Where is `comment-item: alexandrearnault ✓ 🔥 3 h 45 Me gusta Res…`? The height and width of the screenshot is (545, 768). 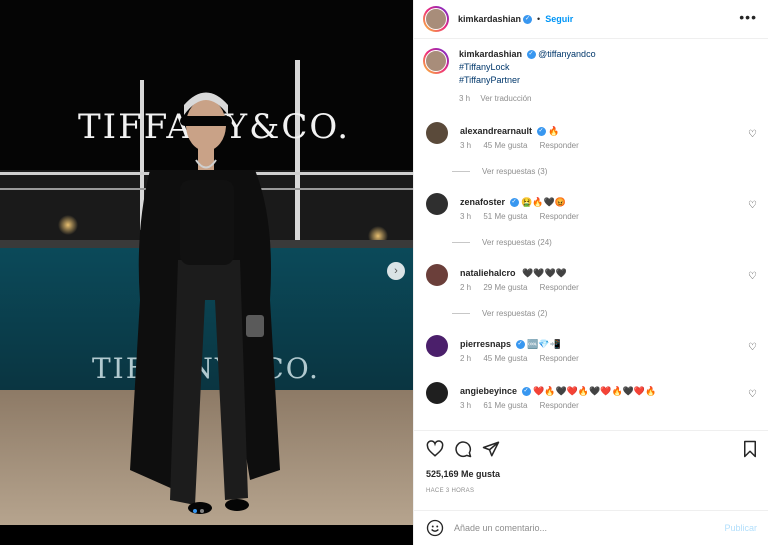 comment-item: alexandrearnault ✓ 🔥 3 h 45 Me gusta Res… is located at coordinates (593, 136).